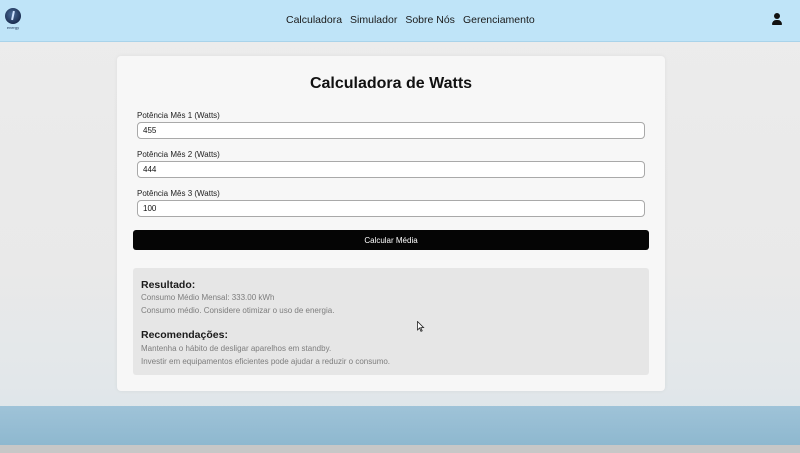 This screenshot has width=800, height=453. Describe the element at coordinates (391, 130) in the screenshot. I see `power-month-1-input` at that location.